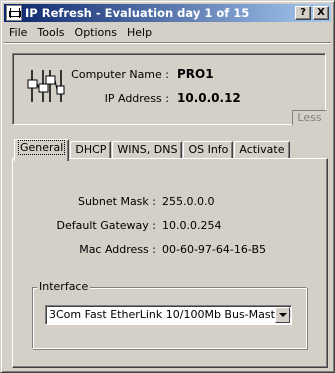 Image resolution: width=335 pixels, height=373 pixels. What do you see at coordinates (167, 32) in the screenshot?
I see `menu-bar: File Tools Options Help` at bounding box center [167, 32].